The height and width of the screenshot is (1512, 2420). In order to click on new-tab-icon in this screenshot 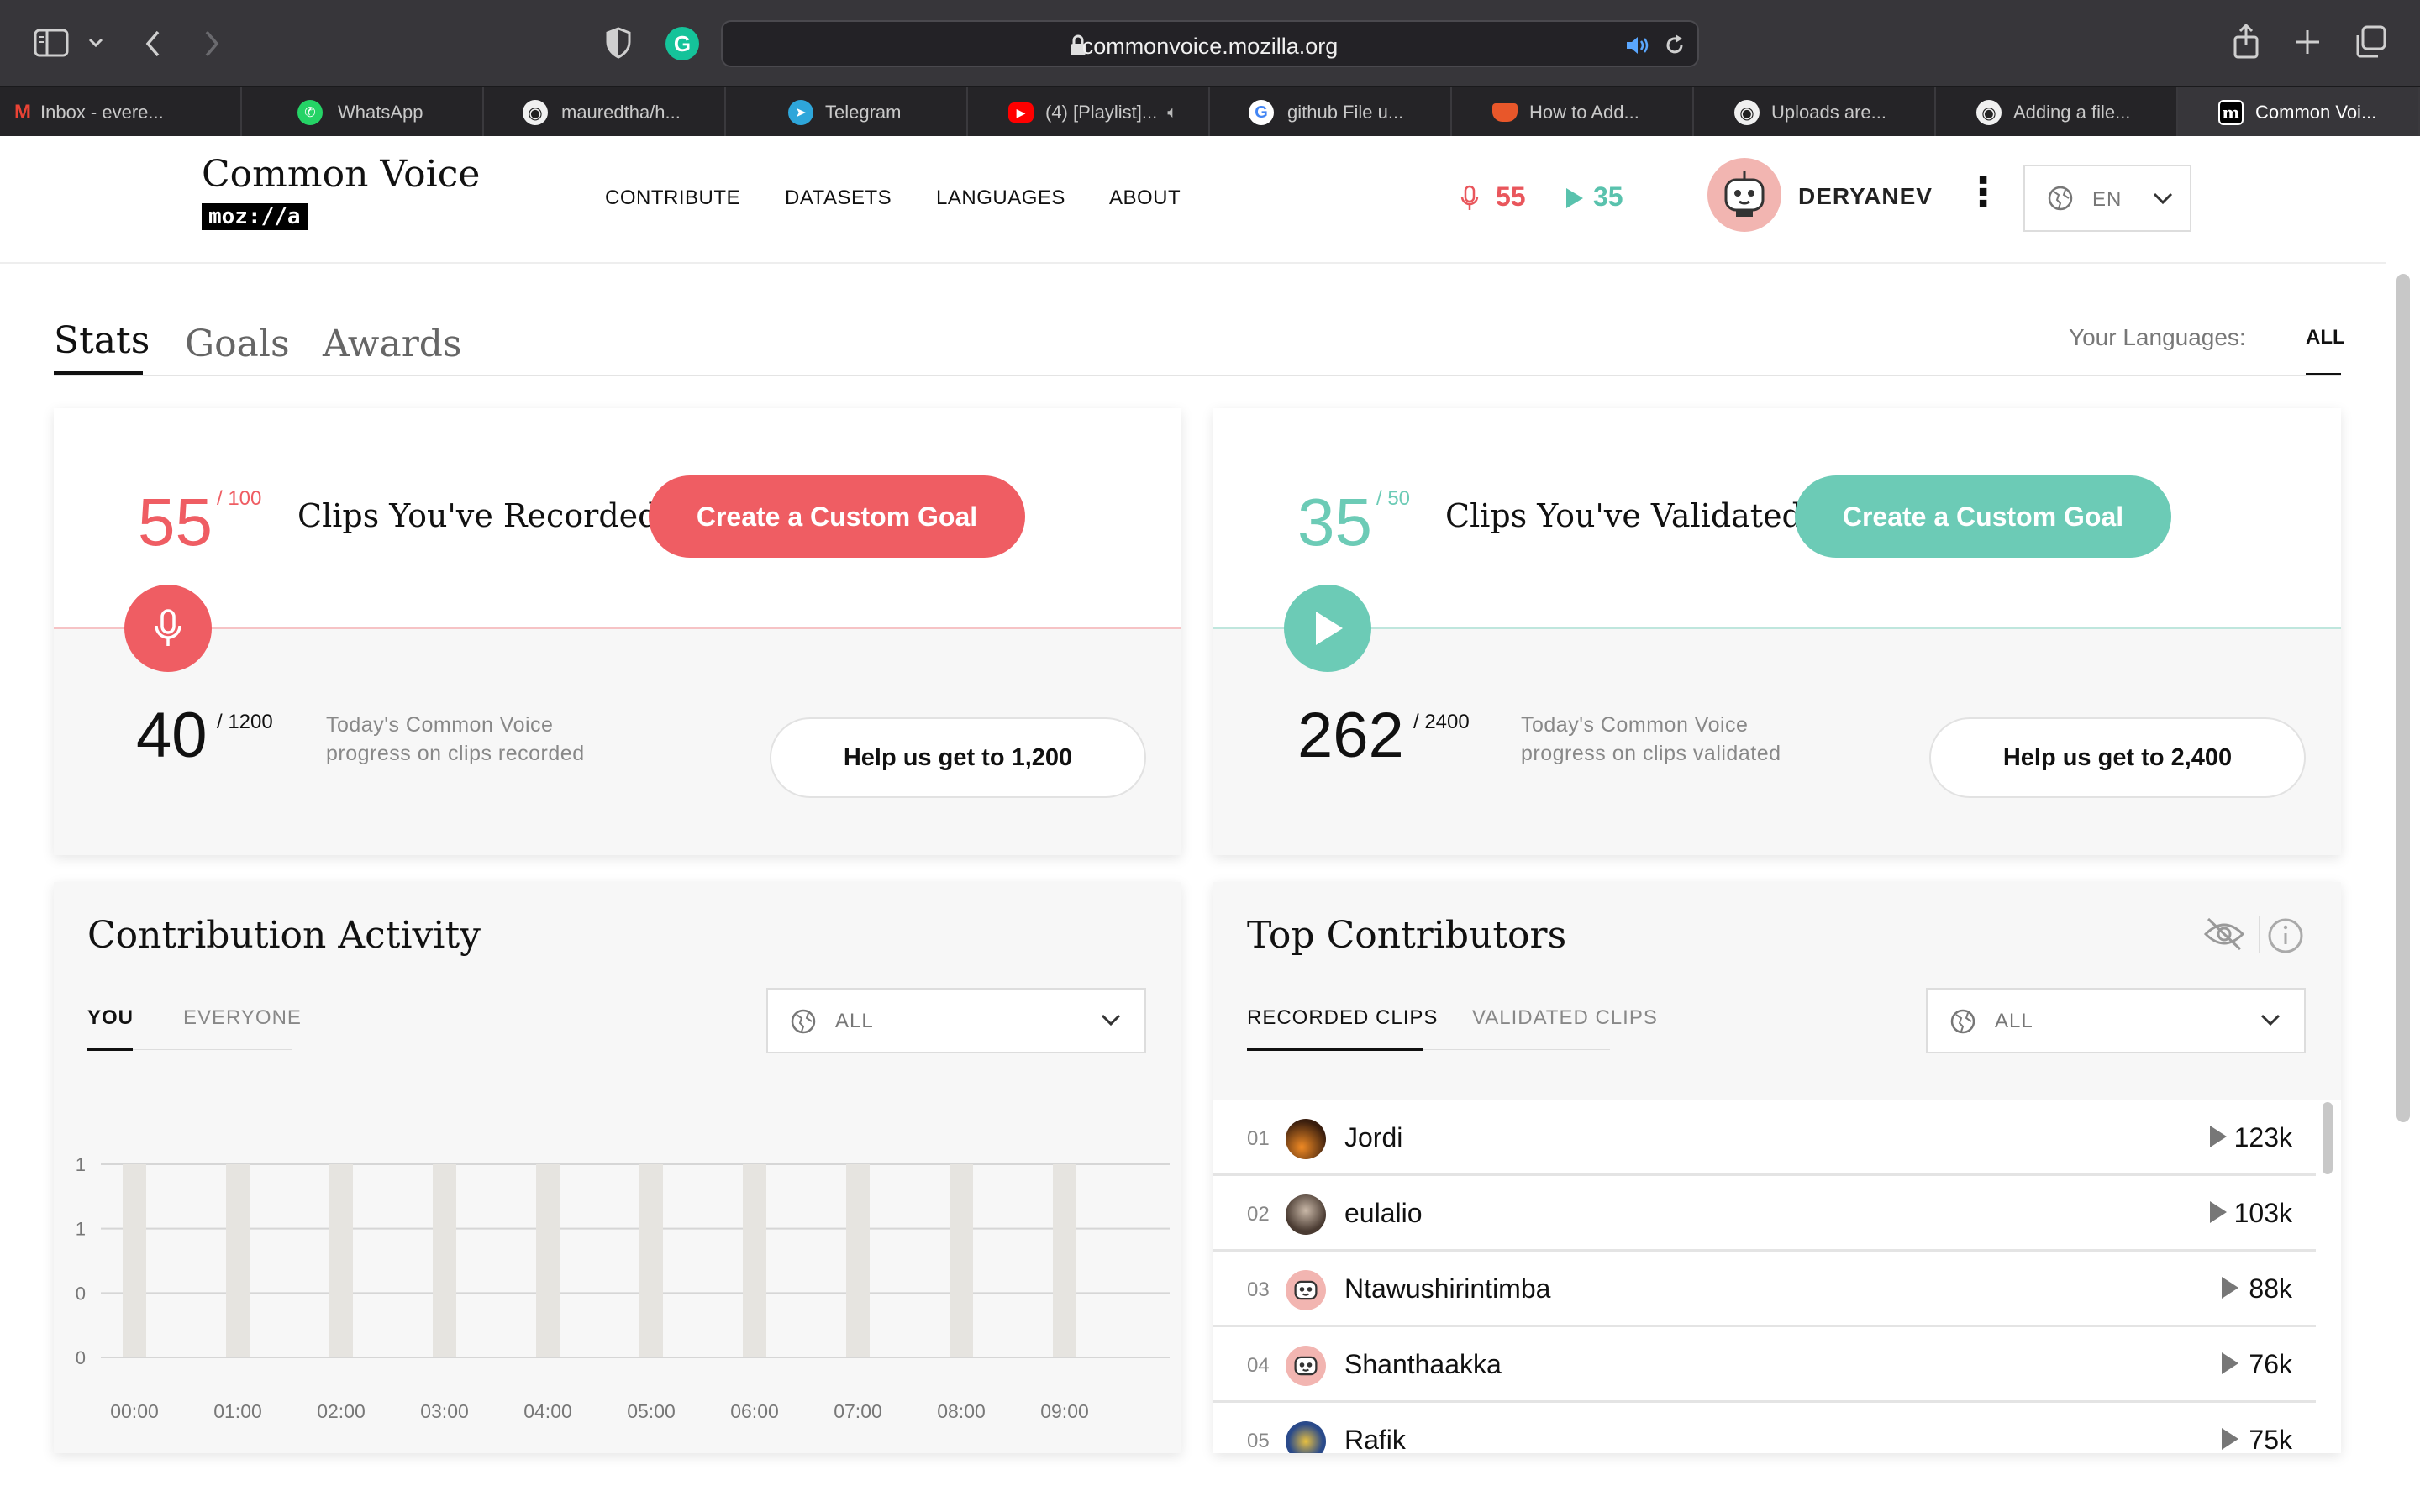, I will do `click(2307, 42)`.